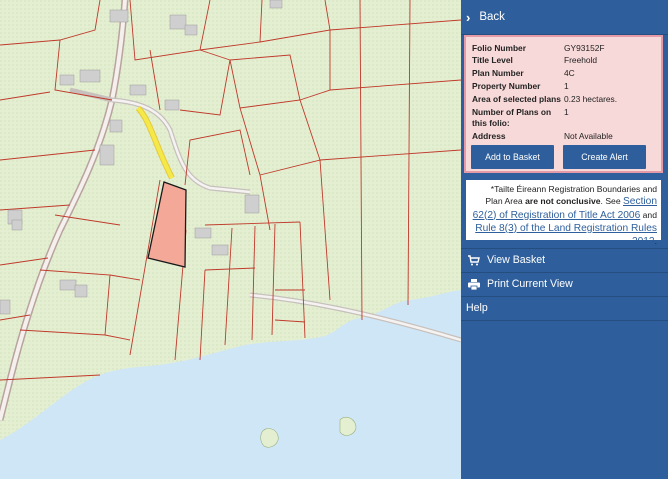 This screenshot has height=479, width=668. I want to click on add-to-basket-button: Add to Basket, so click(512, 157).